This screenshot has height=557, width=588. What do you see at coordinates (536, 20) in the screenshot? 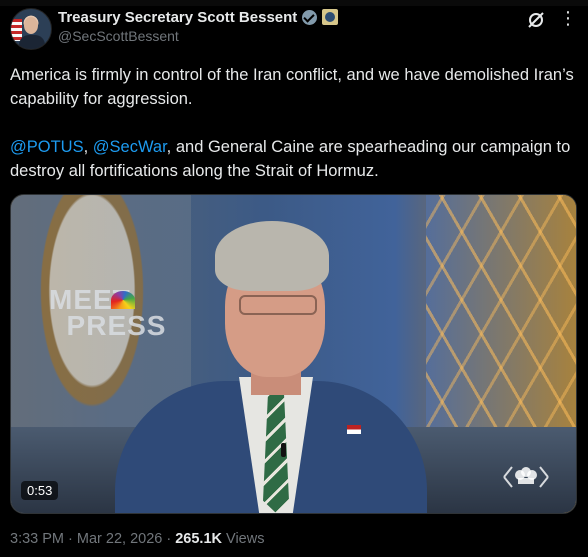
I see `grok-icon` at bounding box center [536, 20].